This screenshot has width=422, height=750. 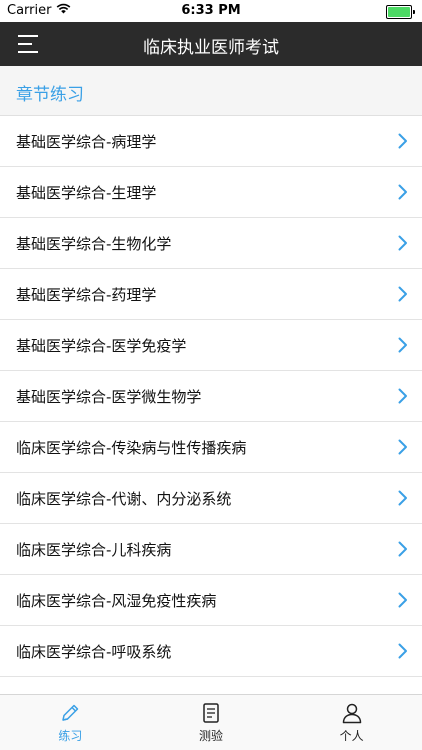 What do you see at coordinates (414, 12) in the screenshot?
I see `battery-tip` at bounding box center [414, 12].